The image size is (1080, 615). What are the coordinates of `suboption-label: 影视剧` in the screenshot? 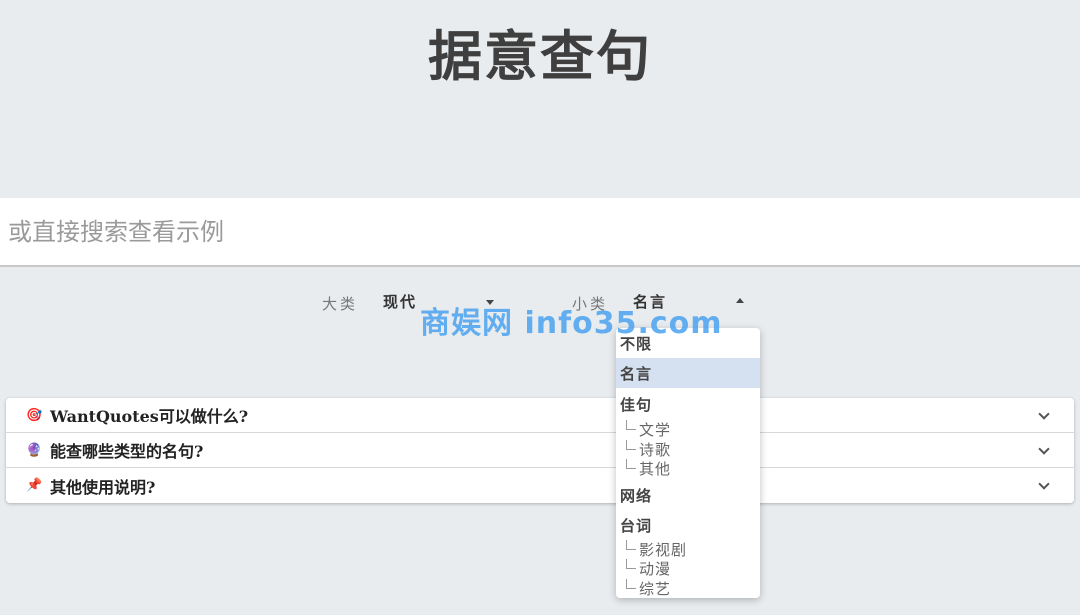 It's located at (663, 549).